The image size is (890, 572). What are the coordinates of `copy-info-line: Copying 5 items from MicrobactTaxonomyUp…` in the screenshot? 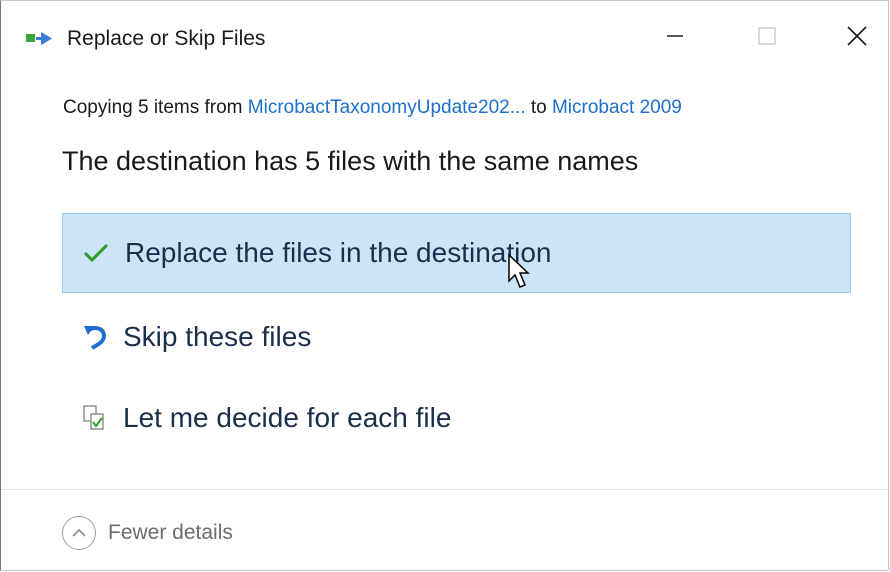 It's located at (372, 108).